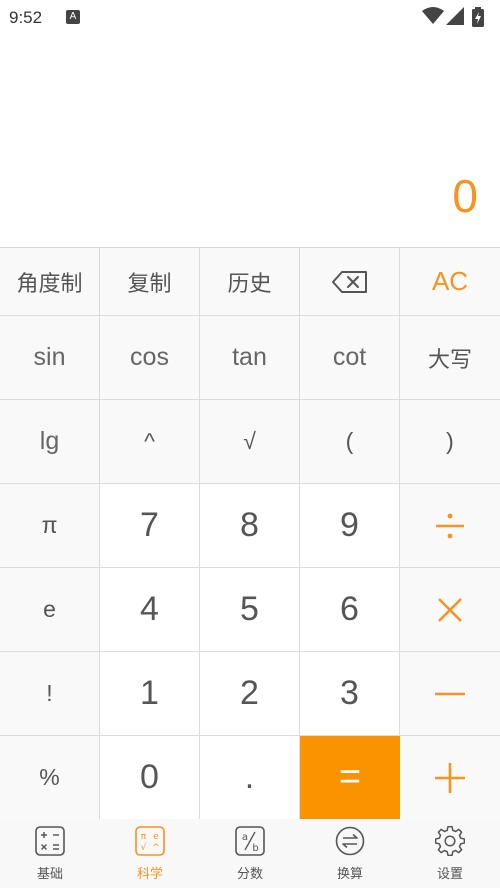  Describe the element at coordinates (50, 841) in the screenshot. I see `basic-calc-icon` at that location.